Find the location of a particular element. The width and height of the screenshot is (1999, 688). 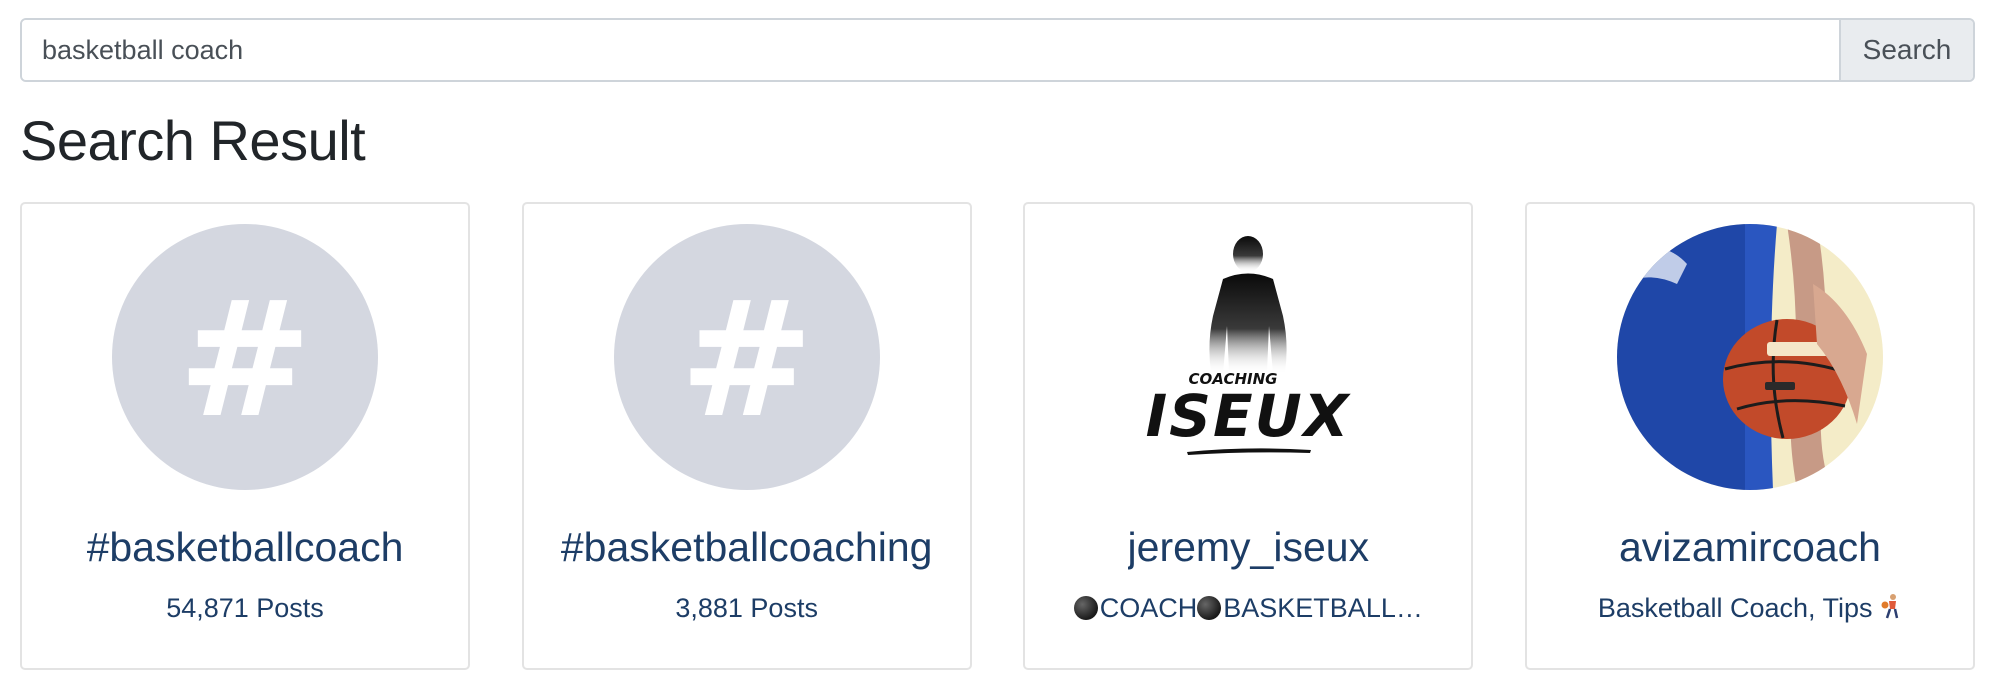

result-post-count: 54,871 Posts is located at coordinates (245, 608).